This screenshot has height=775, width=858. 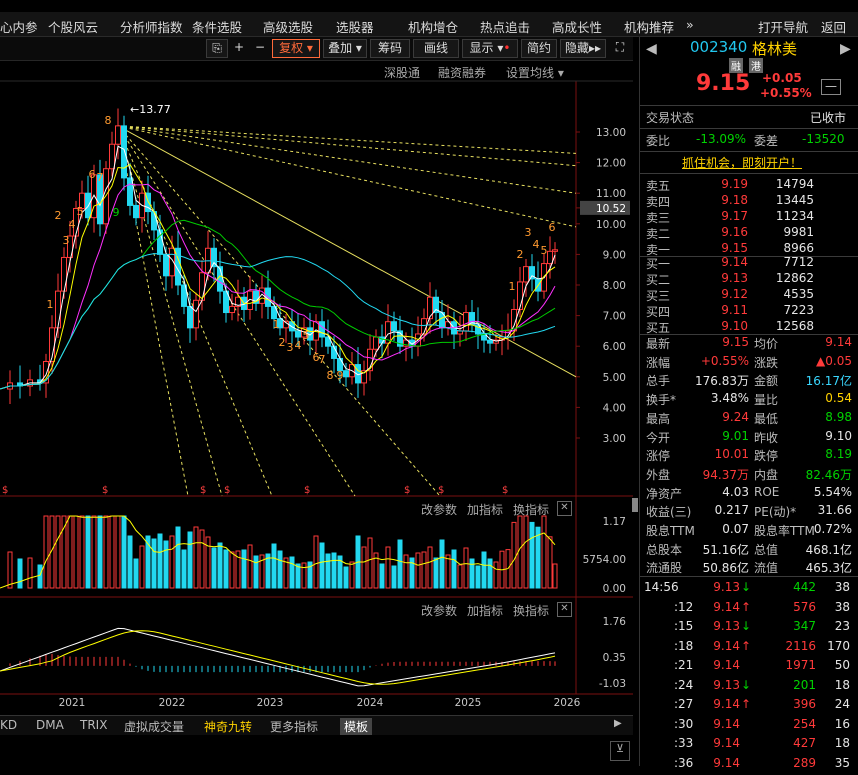 I want to click on nav-item: 心内参, so click(x=19, y=26).